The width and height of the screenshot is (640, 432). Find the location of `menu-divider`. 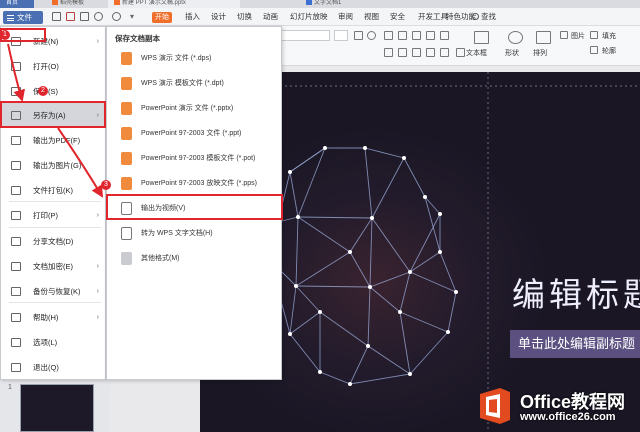

menu-divider is located at coordinates (55, 201).